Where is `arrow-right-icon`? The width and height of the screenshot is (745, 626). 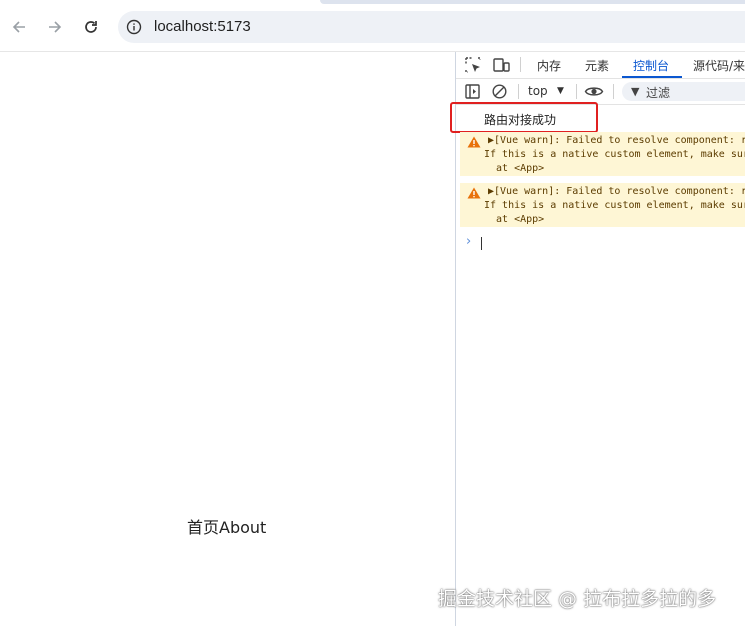 arrow-right-icon is located at coordinates (55, 27).